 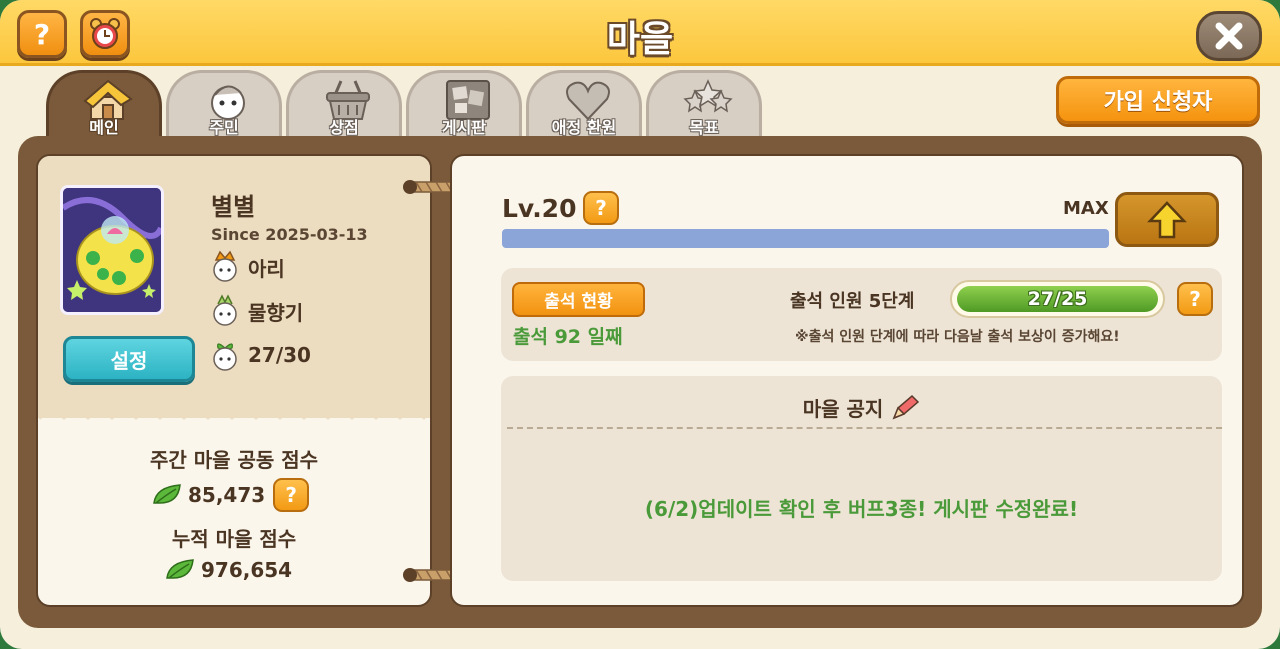 I want to click on leader-row: 아리, so click(x=247, y=267).